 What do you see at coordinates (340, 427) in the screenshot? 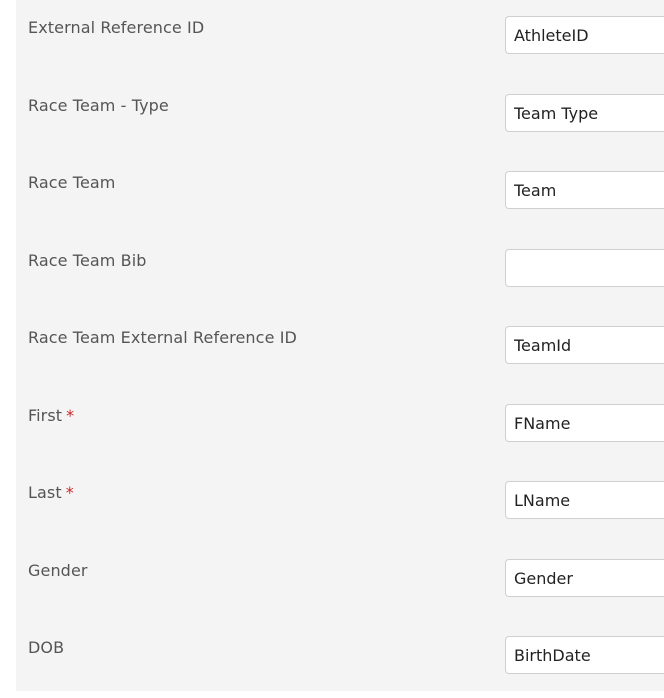
I see `field-row-first: First *` at bounding box center [340, 427].